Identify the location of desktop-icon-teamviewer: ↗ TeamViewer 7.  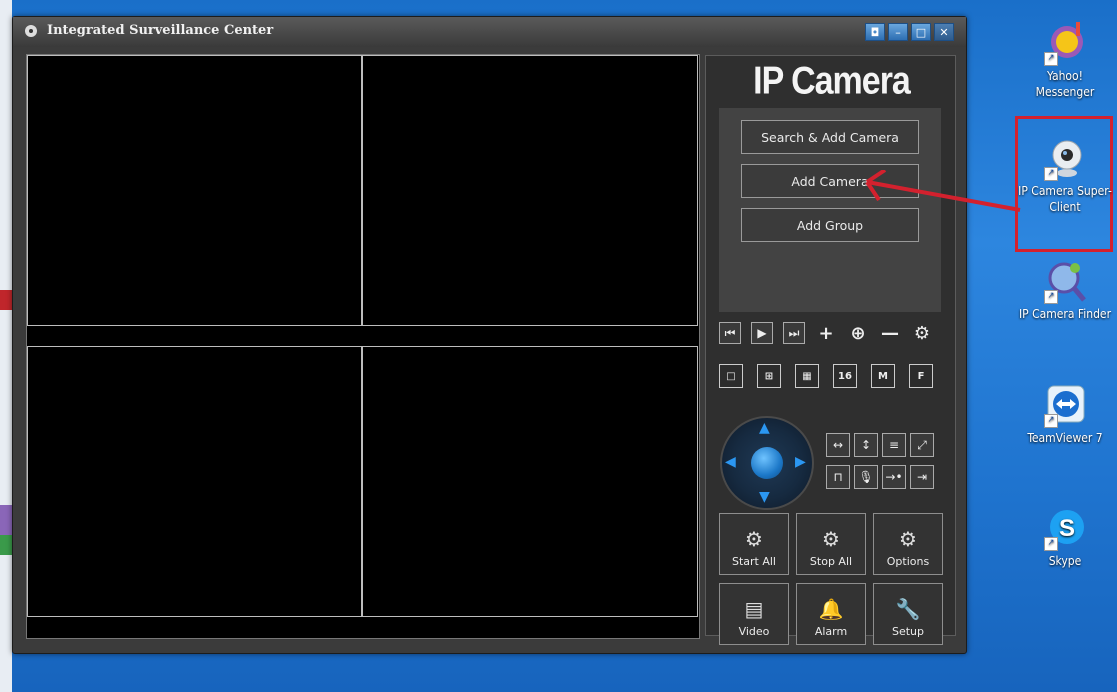
(1065, 414).